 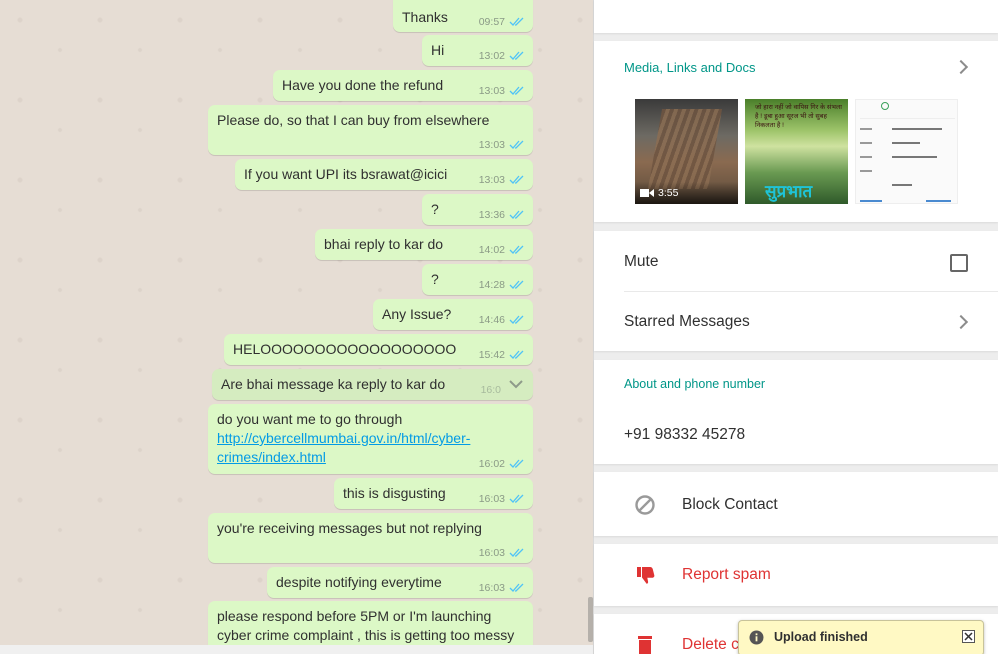 What do you see at coordinates (796, 321) in the screenshot?
I see `starred-messages-row: Starred Messages` at bounding box center [796, 321].